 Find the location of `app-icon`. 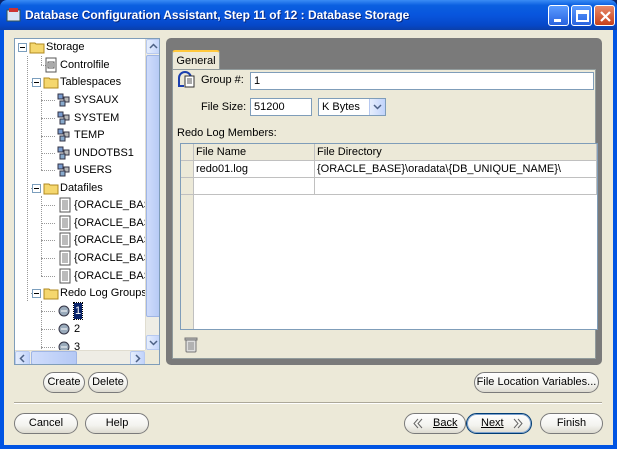

app-icon is located at coordinates (13, 15).